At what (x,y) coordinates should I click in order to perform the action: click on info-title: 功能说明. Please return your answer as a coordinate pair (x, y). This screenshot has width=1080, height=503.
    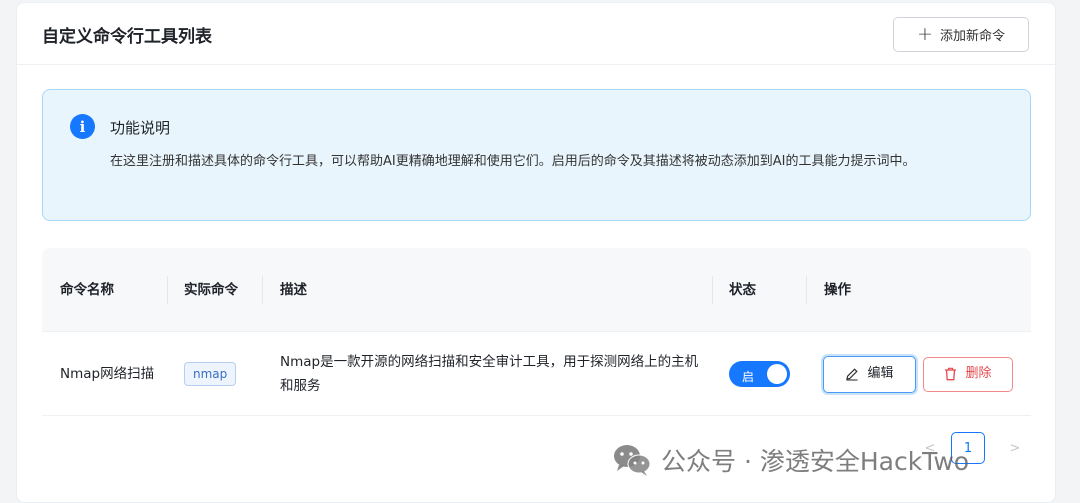
    Looking at the image, I should click on (140, 128).